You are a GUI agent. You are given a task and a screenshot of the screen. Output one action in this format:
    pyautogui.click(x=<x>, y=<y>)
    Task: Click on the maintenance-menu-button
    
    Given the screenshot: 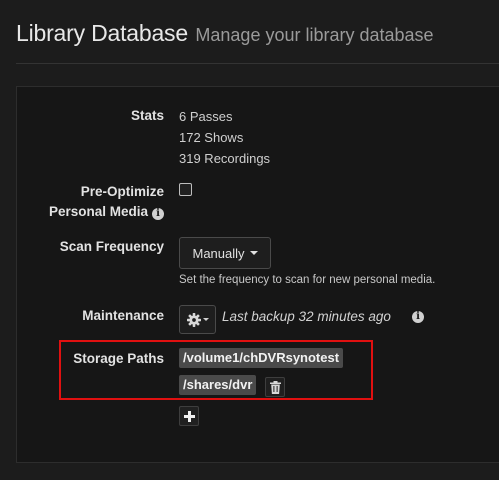 What is the action you would take?
    pyautogui.click(x=197, y=319)
    